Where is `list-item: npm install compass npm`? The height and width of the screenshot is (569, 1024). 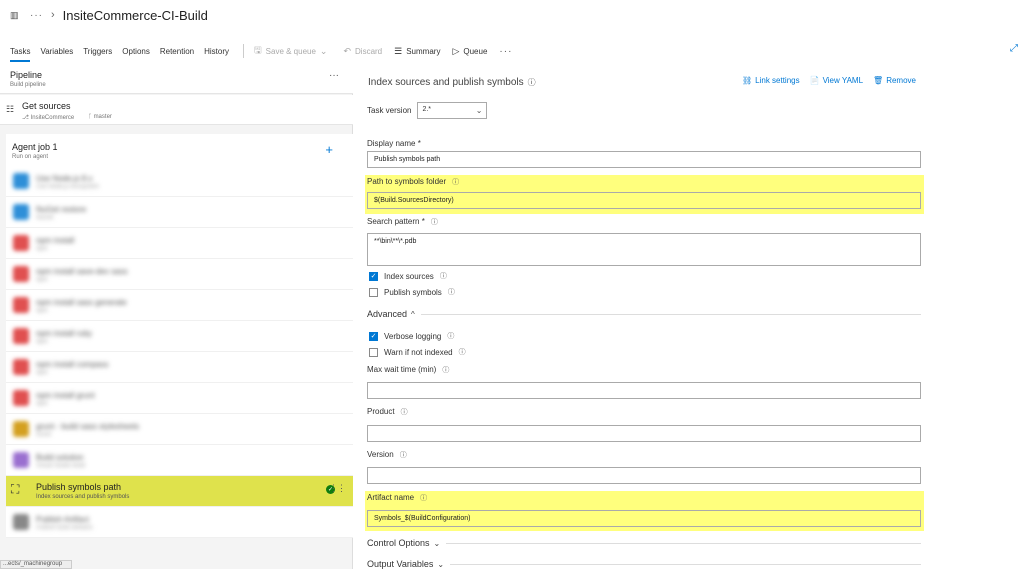
list-item: npm install compass npm is located at coordinates (179, 367).